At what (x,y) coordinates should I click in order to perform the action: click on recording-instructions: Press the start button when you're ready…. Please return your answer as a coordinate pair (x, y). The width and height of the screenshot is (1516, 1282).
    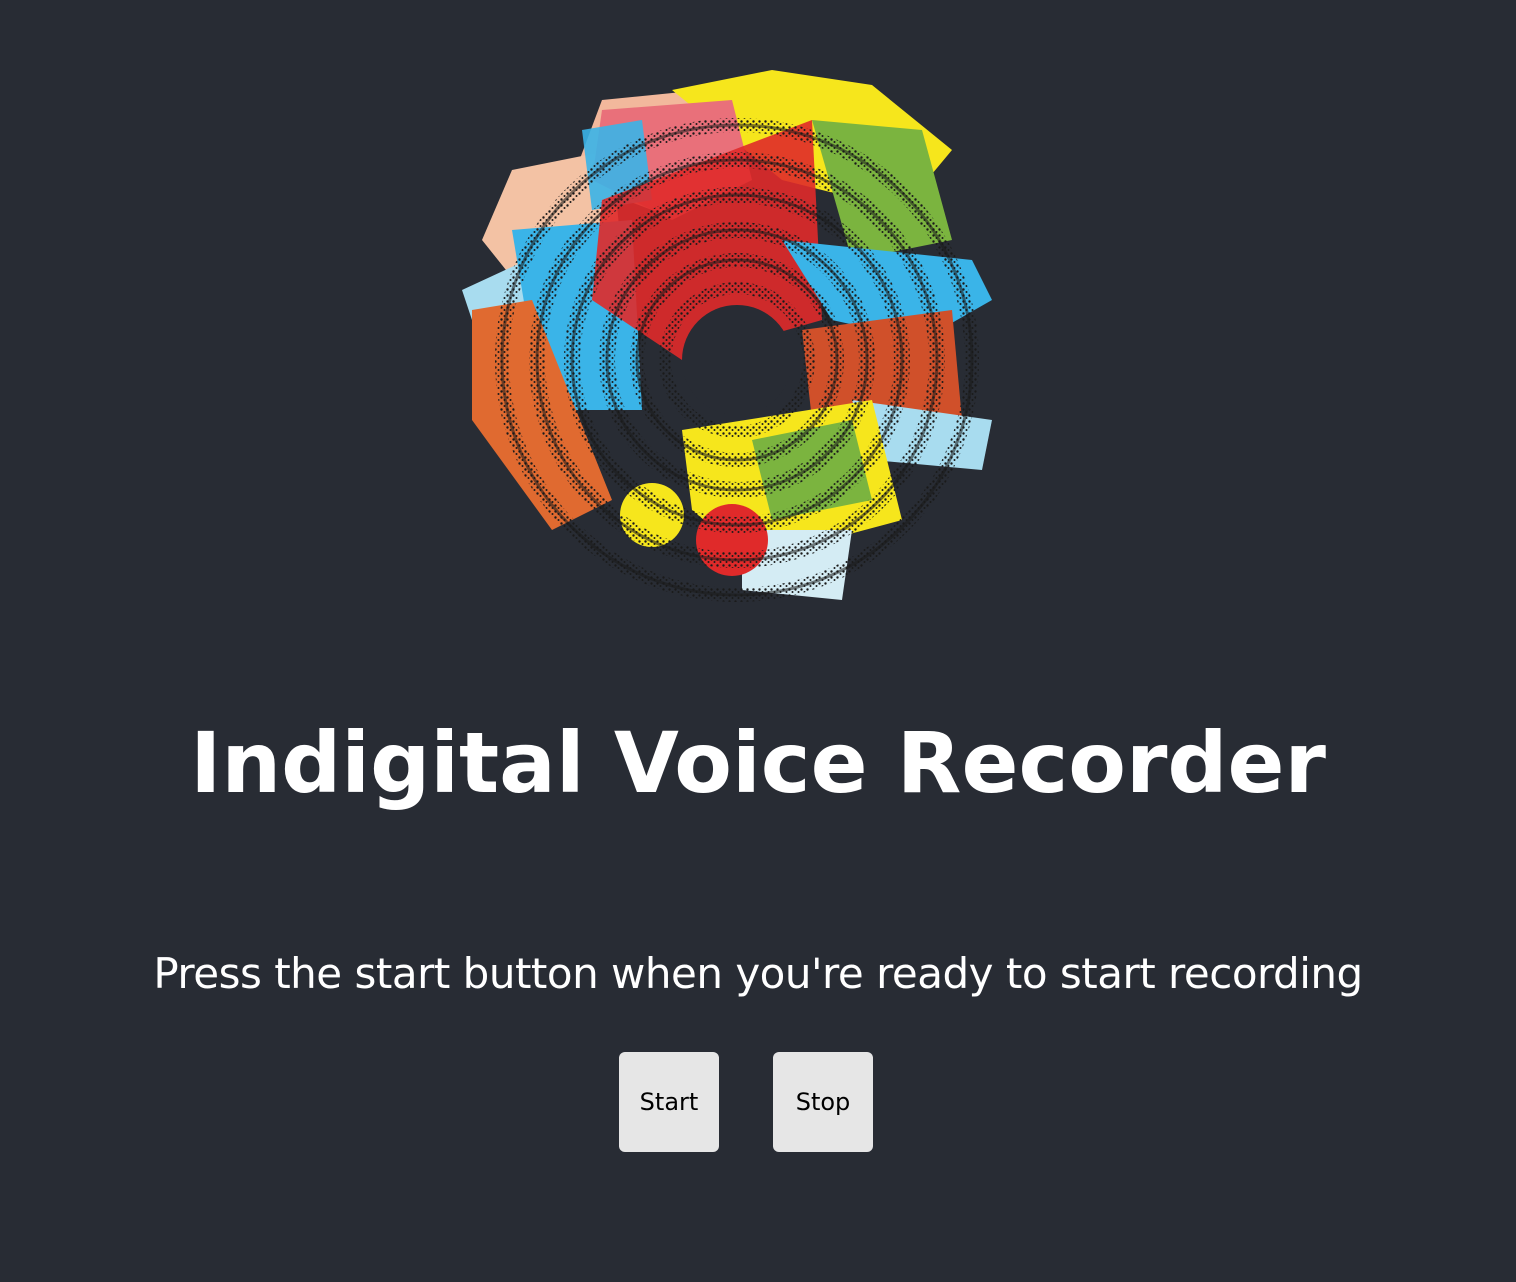
    Looking at the image, I should click on (758, 973).